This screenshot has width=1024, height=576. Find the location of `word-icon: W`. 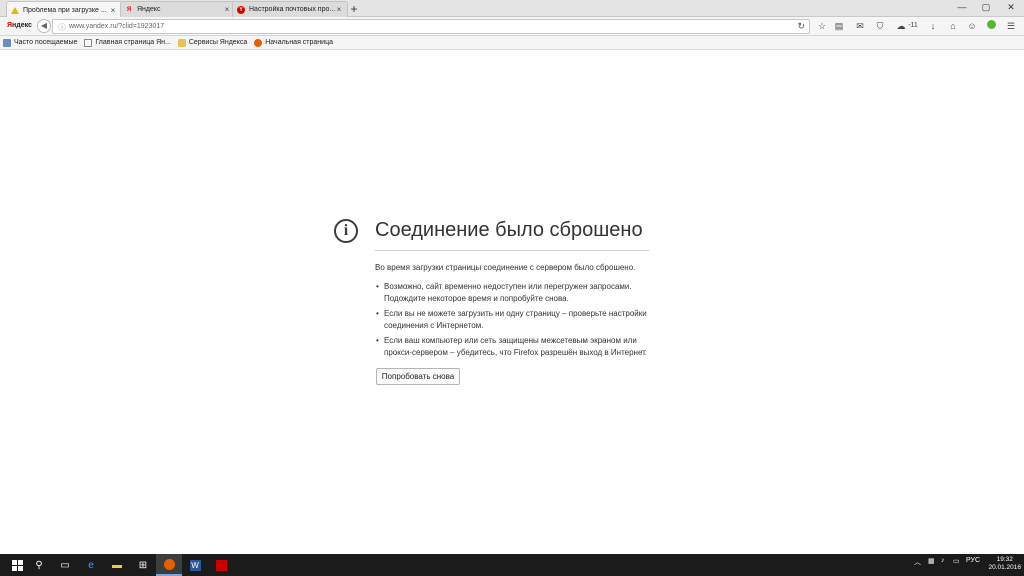

word-icon: W is located at coordinates (195, 565).